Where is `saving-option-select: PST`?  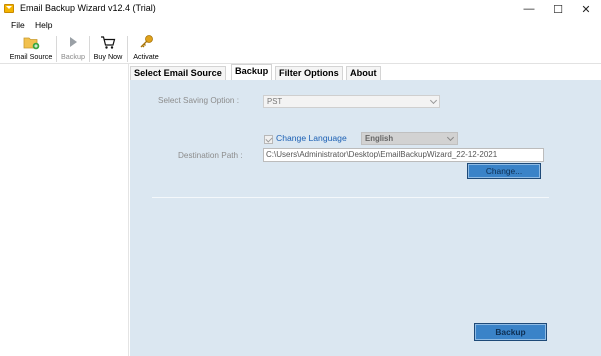 saving-option-select: PST is located at coordinates (351, 101).